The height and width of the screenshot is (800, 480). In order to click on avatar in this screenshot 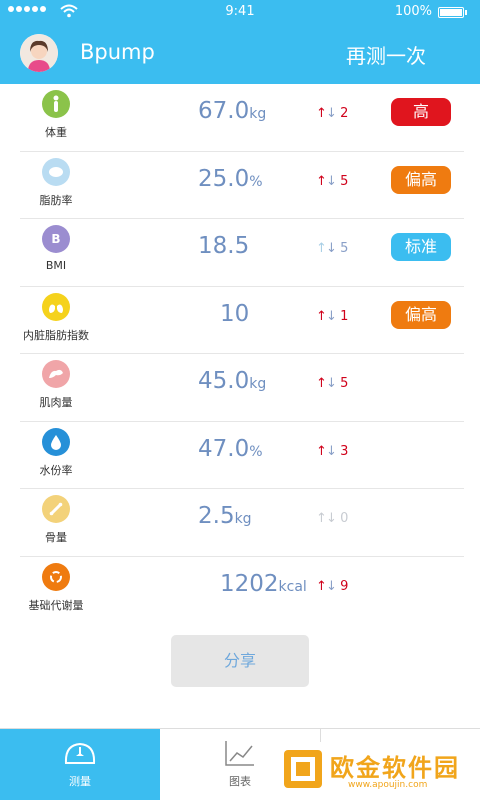, I will do `click(39, 53)`.